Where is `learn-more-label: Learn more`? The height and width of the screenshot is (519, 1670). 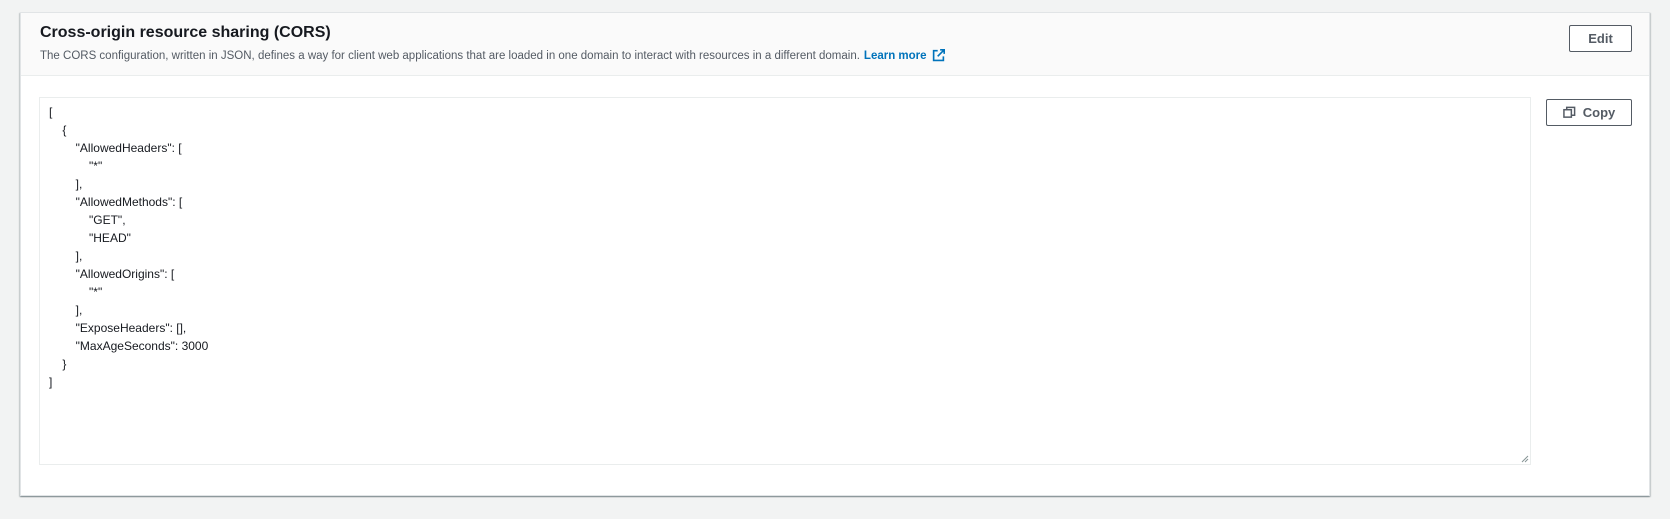 learn-more-label: Learn more is located at coordinates (895, 55).